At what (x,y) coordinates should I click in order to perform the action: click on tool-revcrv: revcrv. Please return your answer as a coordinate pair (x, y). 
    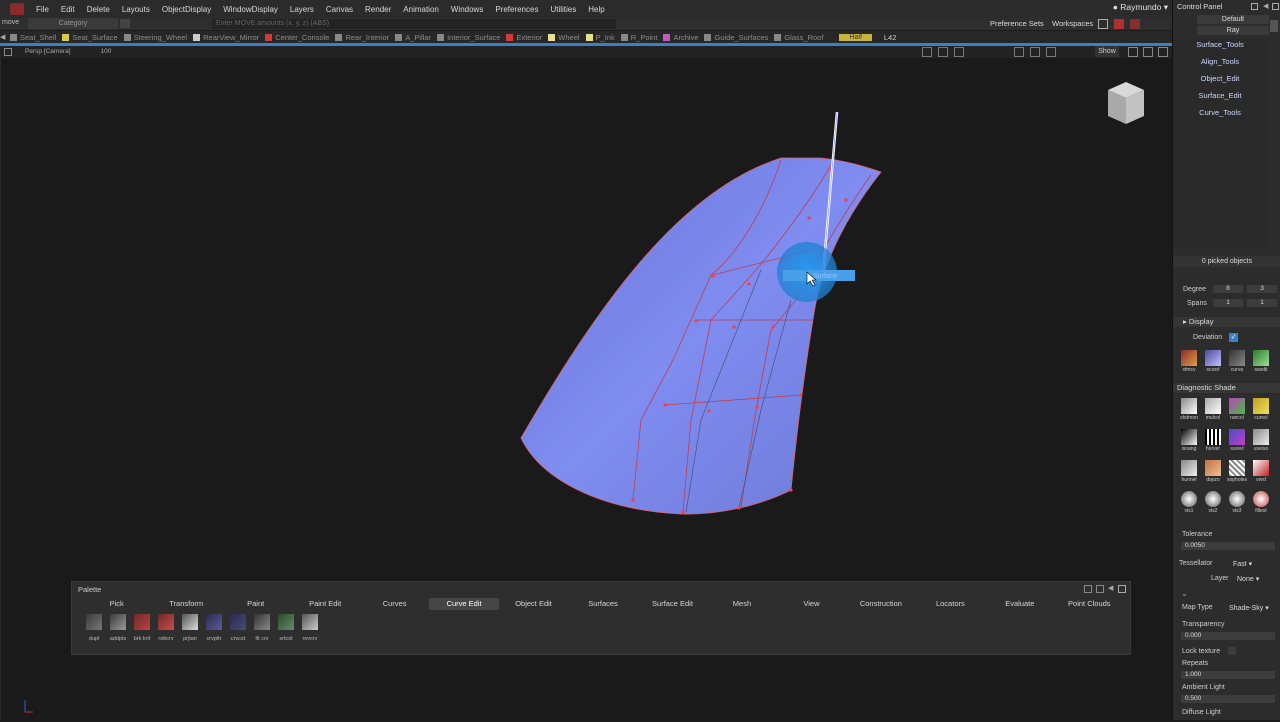
    Looking at the image, I should click on (310, 628).